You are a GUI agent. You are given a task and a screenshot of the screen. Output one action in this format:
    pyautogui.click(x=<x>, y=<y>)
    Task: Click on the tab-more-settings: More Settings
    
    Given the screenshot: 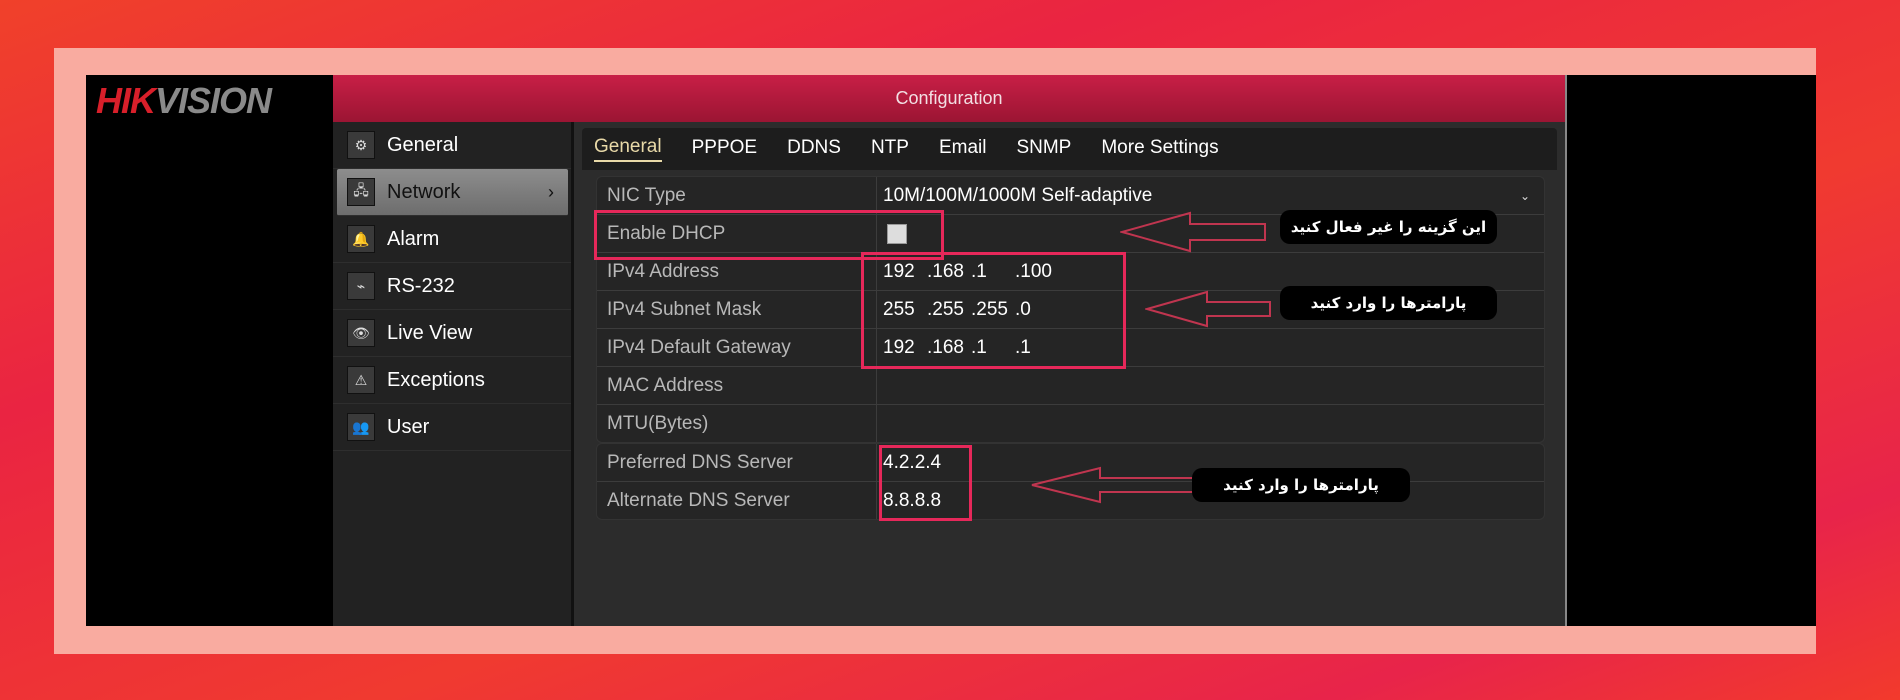 What is the action you would take?
    pyautogui.click(x=1159, y=149)
    